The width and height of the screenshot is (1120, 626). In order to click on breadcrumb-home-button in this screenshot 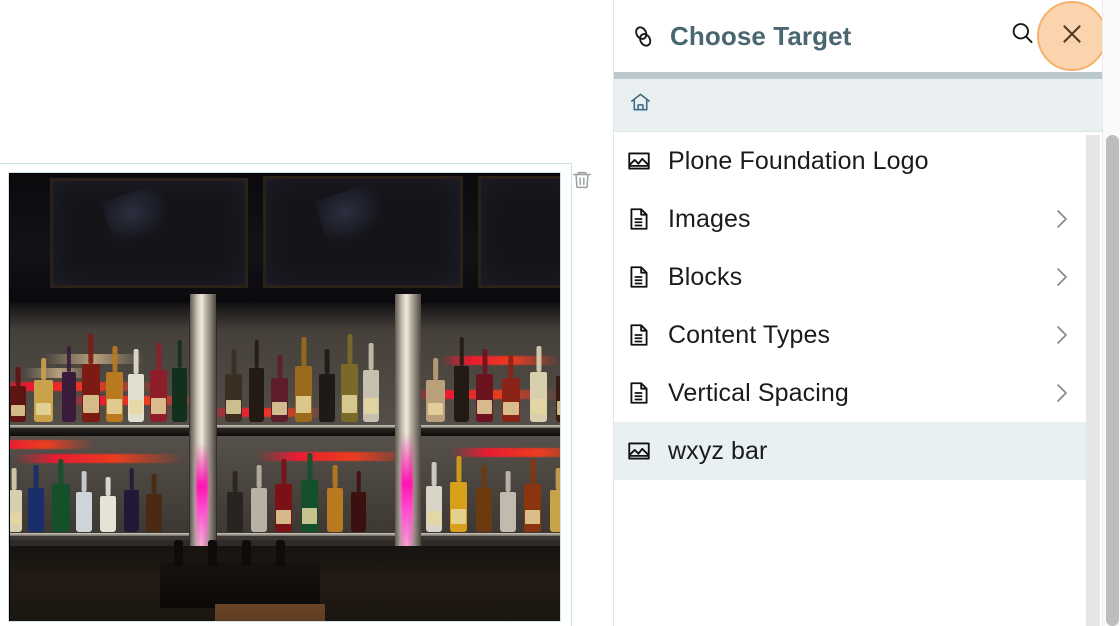, I will do `click(640, 105)`.